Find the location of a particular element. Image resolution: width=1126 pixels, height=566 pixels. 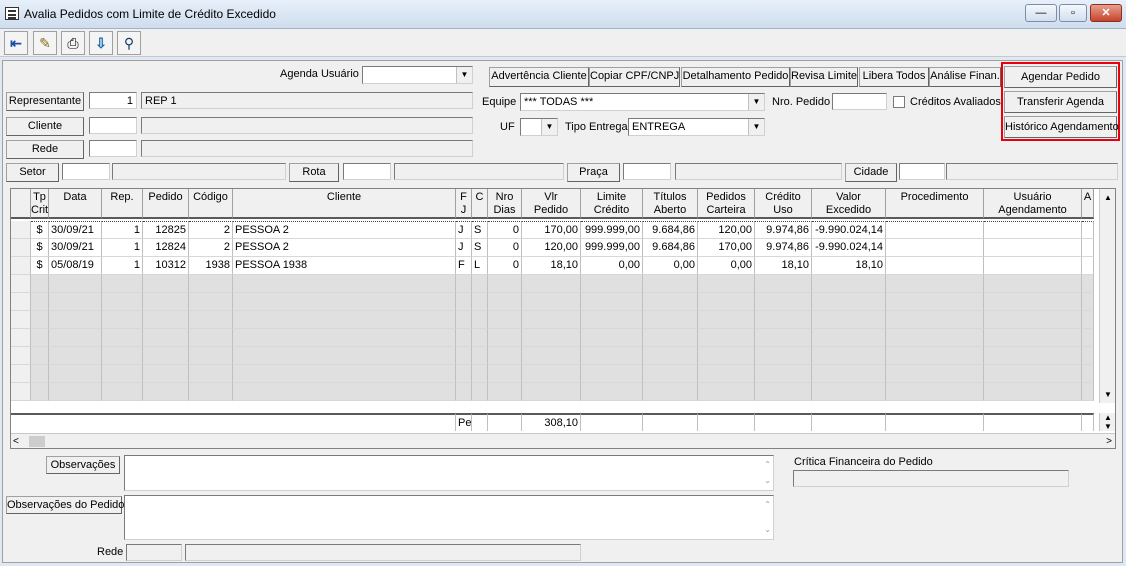

praca-code-input is located at coordinates (647, 171).